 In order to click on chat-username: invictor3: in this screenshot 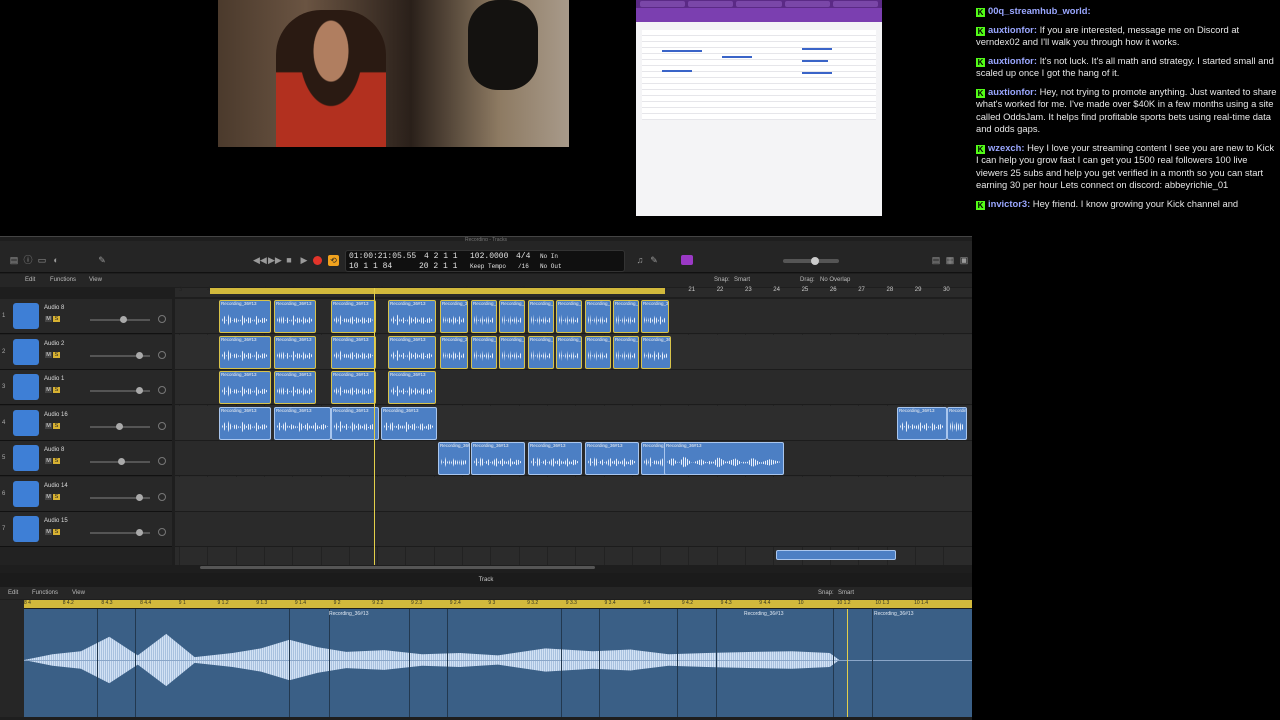, I will do `click(1009, 203)`.